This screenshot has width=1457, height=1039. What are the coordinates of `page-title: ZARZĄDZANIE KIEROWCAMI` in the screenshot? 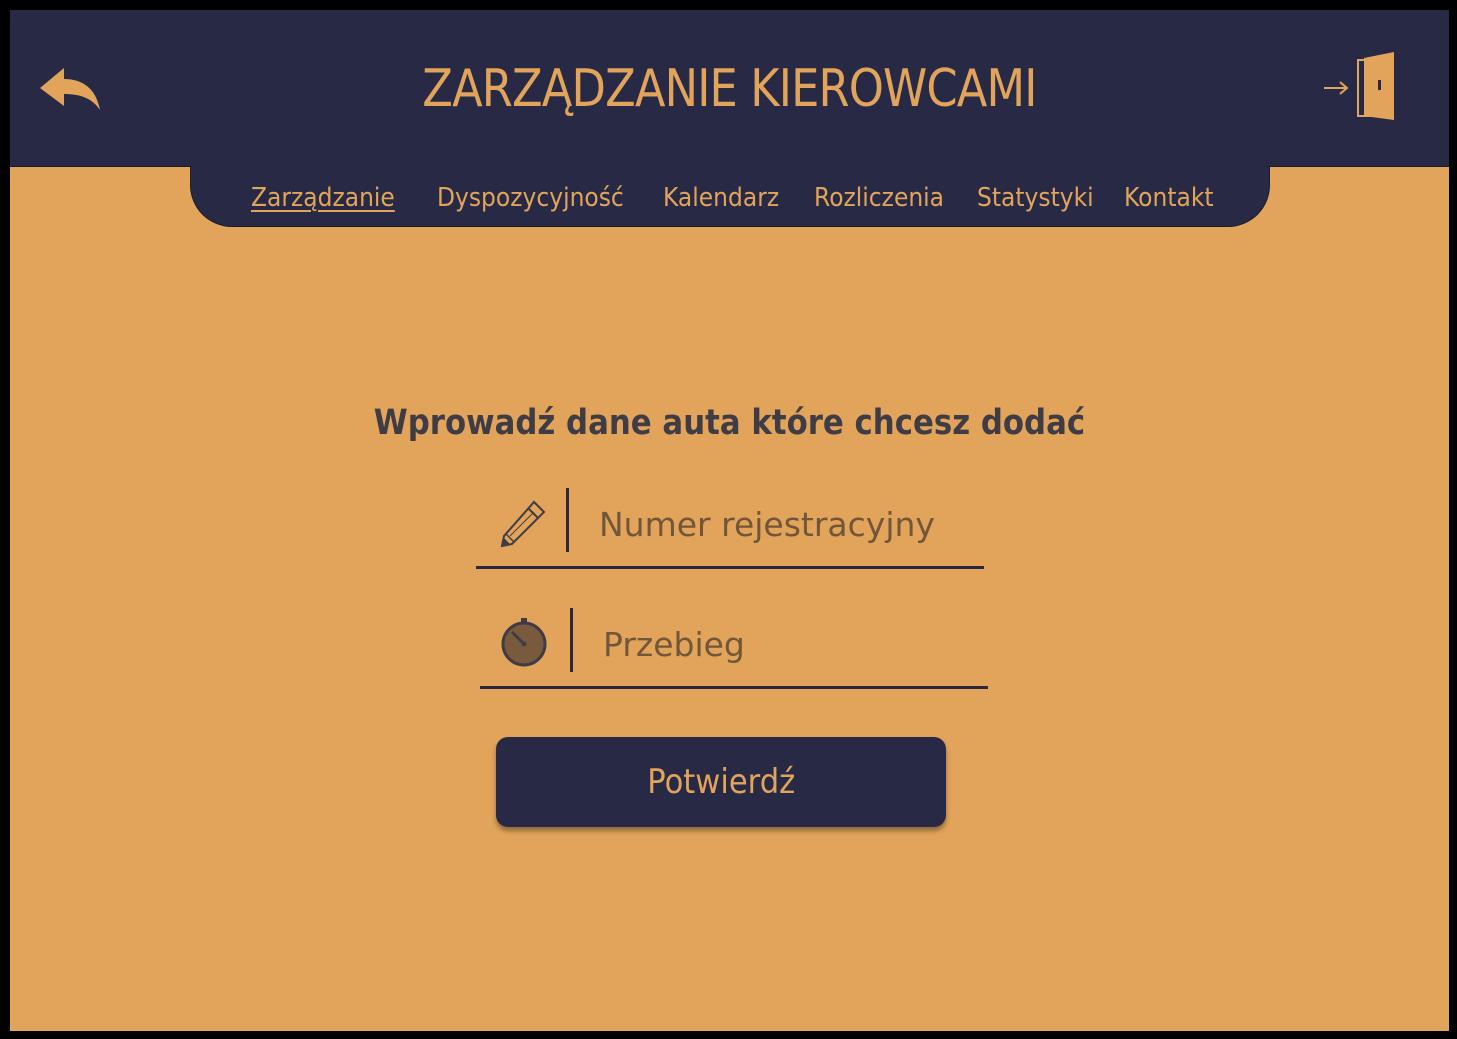 It's located at (729, 89).